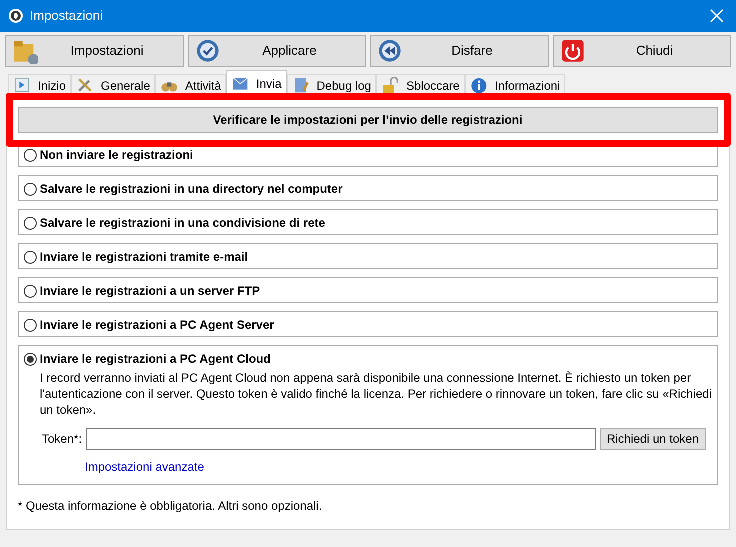 This screenshot has width=736, height=547. Describe the element at coordinates (390, 51) in the screenshot. I see `rewind-icon` at that location.